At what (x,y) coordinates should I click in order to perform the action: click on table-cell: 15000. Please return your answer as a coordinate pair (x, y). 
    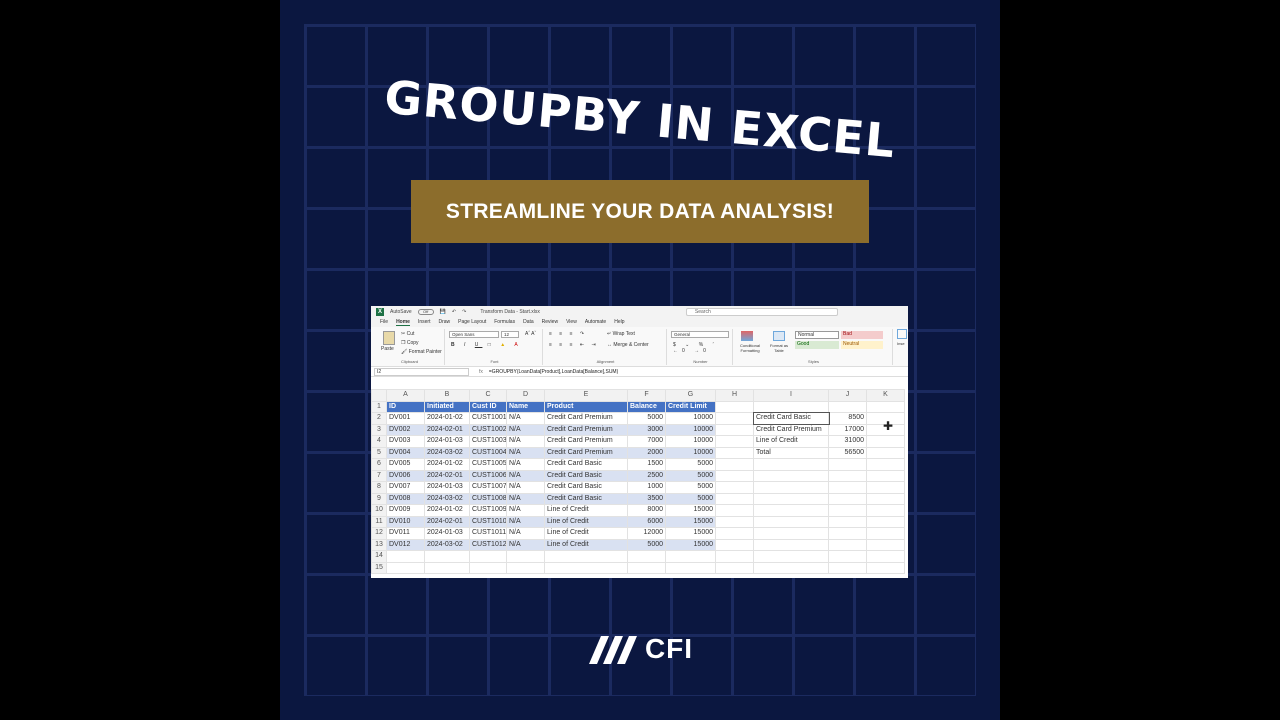
    Looking at the image, I should click on (690, 521).